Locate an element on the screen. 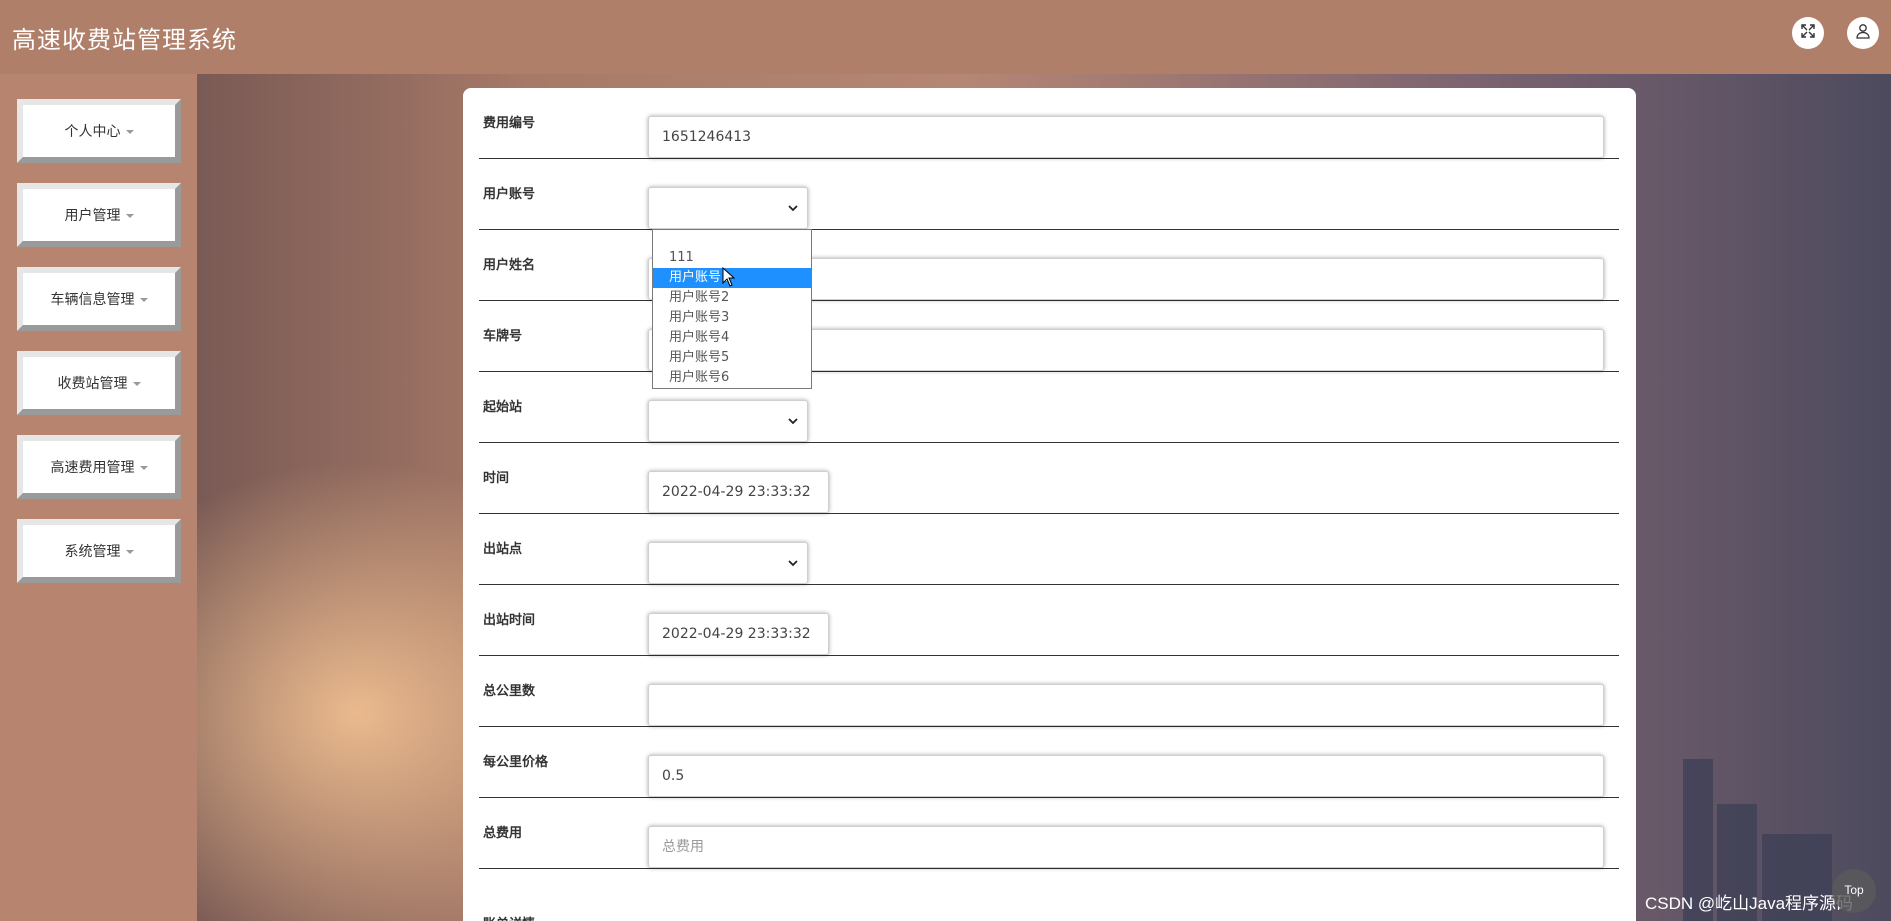 The image size is (1891, 921). exit-time-input: 2022-04-29 23:33:32 is located at coordinates (738, 634).